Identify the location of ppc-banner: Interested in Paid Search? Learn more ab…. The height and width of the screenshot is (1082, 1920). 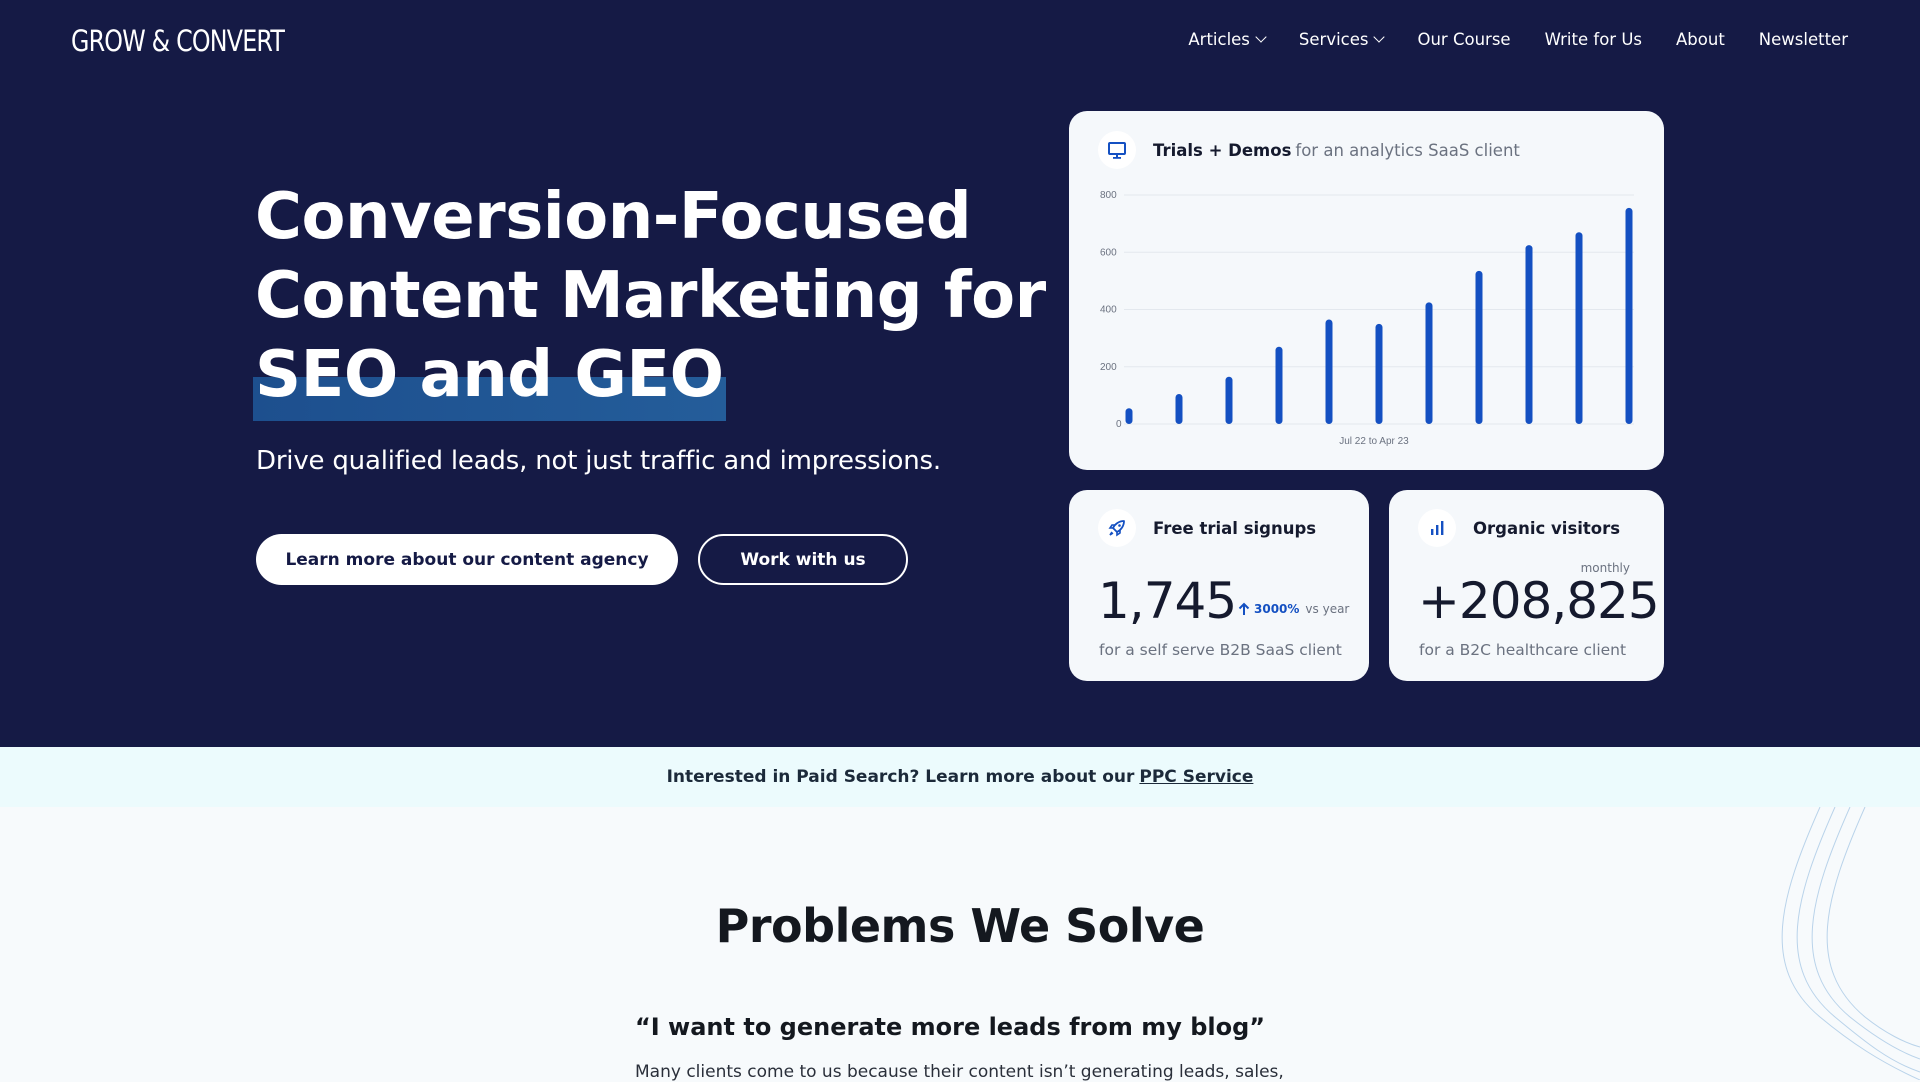
(960, 777).